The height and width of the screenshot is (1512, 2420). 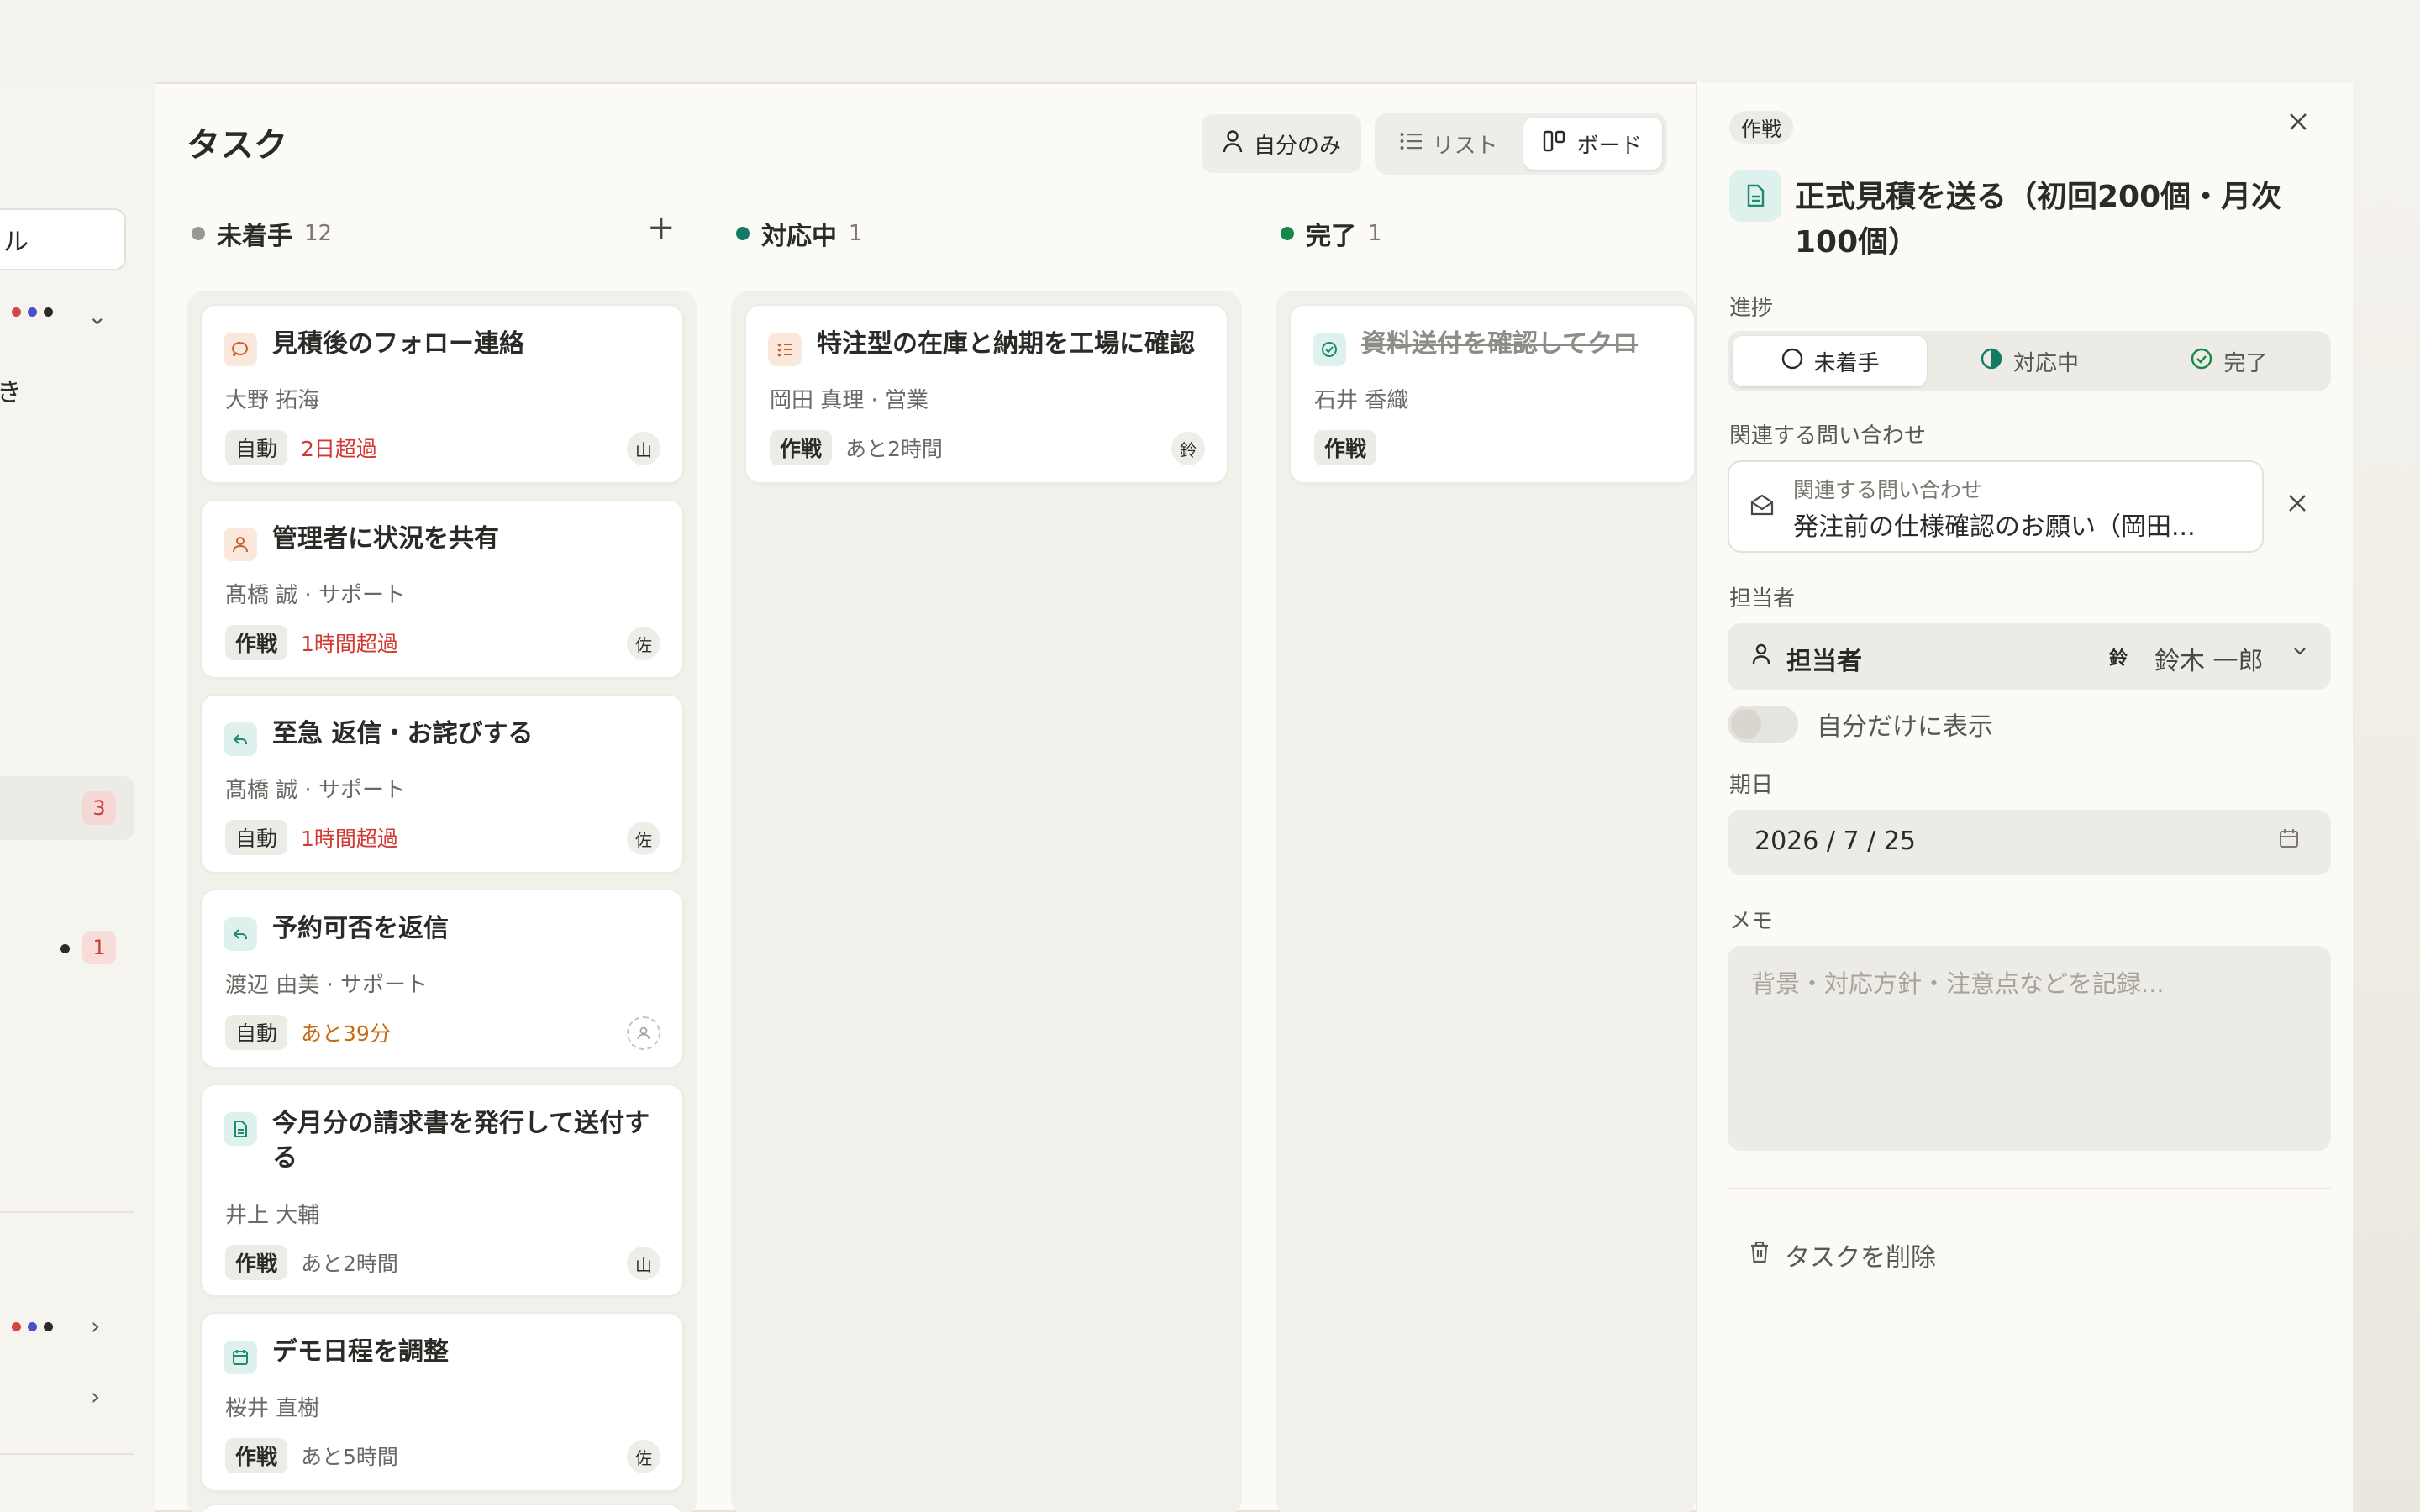 I want to click on delete-task-button: タスクを削除, so click(x=1842, y=1254).